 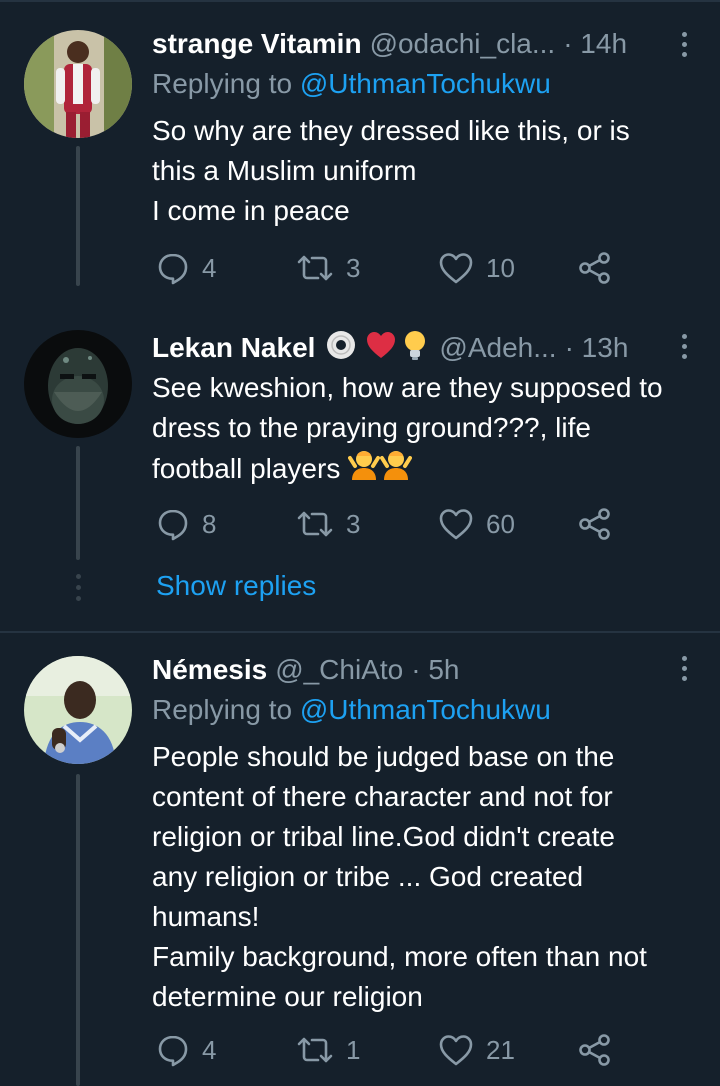 What do you see at coordinates (391, 130) in the screenshot?
I see `tweet-text-line: So why are they dressed like this, or is` at bounding box center [391, 130].